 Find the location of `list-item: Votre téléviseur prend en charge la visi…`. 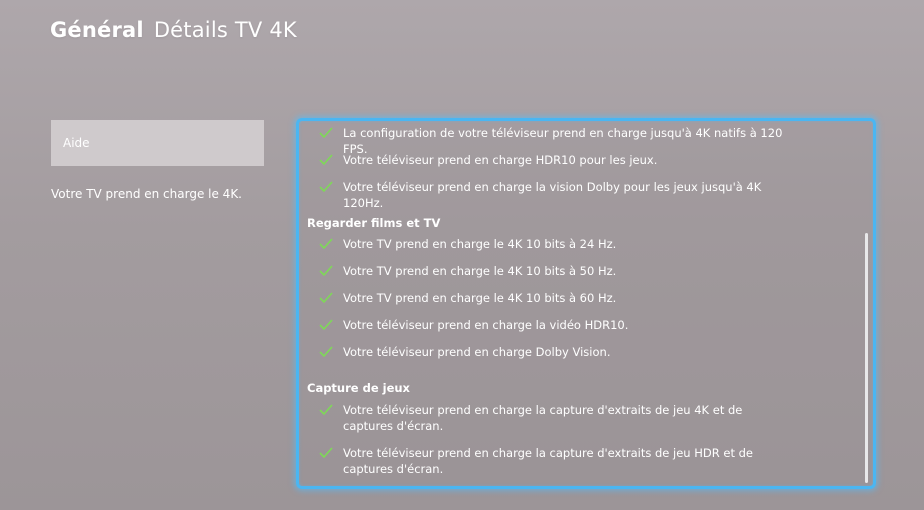

list-item: Votre téléviseur prend en charge la visi… is located at coordinates (556, 195).